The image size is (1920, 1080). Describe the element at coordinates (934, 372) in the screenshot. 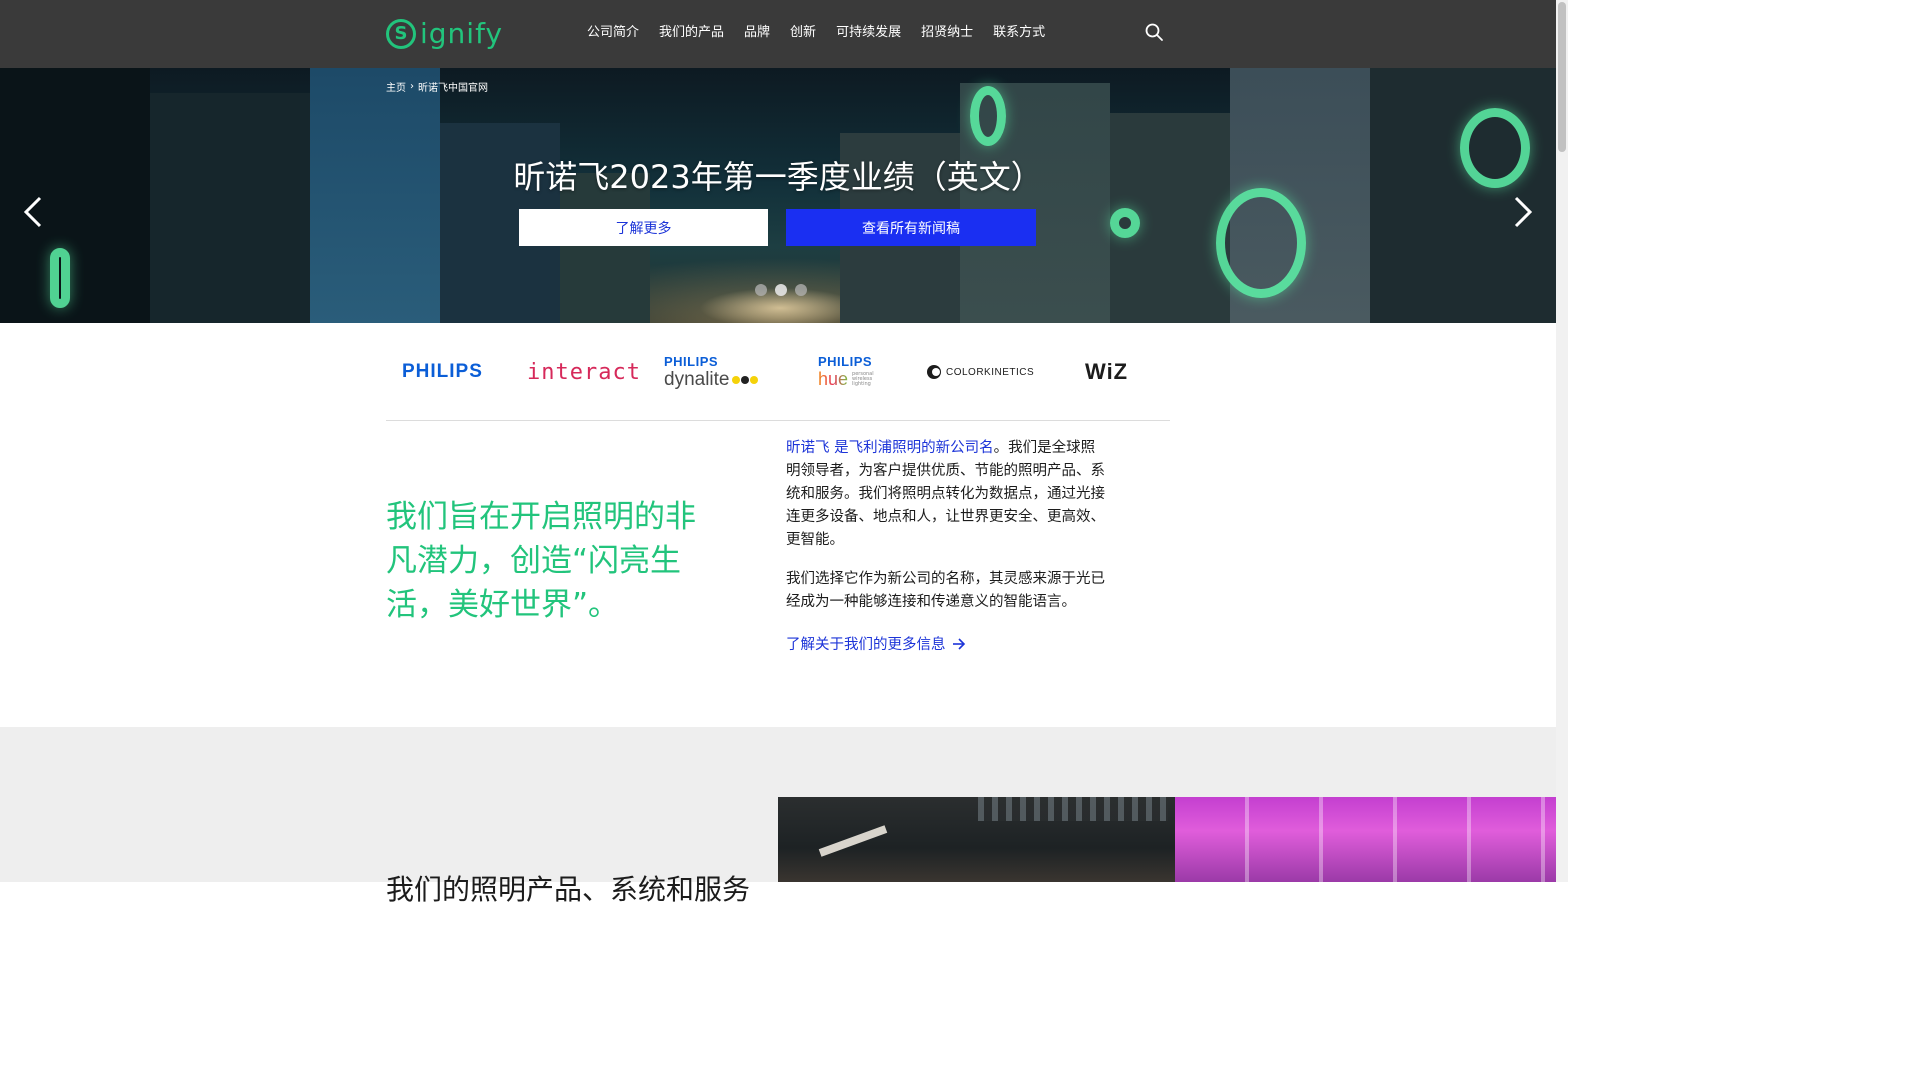

I see `colorkinetics-logo-icon` at that location.